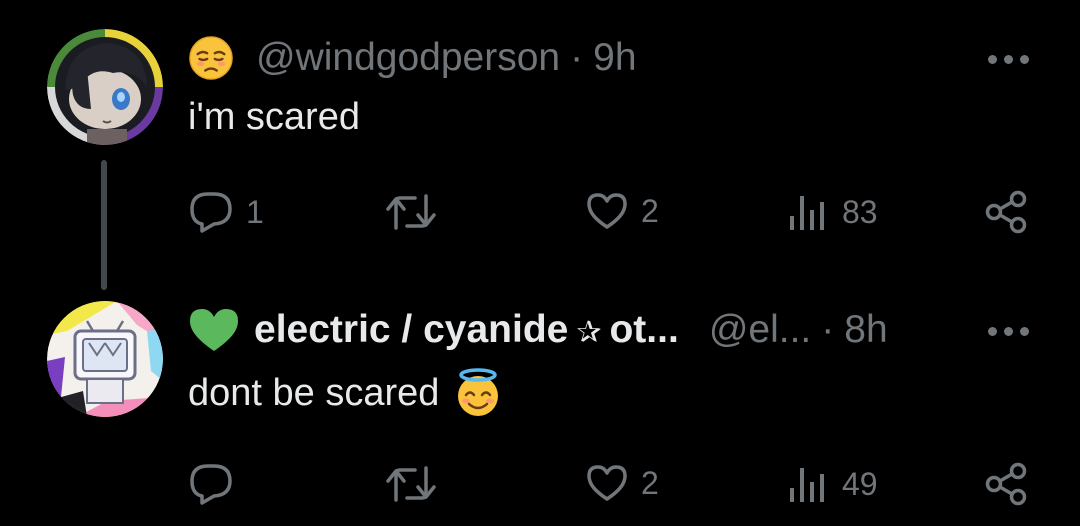 The width and height of the screenshot is (1080, 526). I want to click on smiling-face-with-halo-emoji-icon, so click(478, 392).